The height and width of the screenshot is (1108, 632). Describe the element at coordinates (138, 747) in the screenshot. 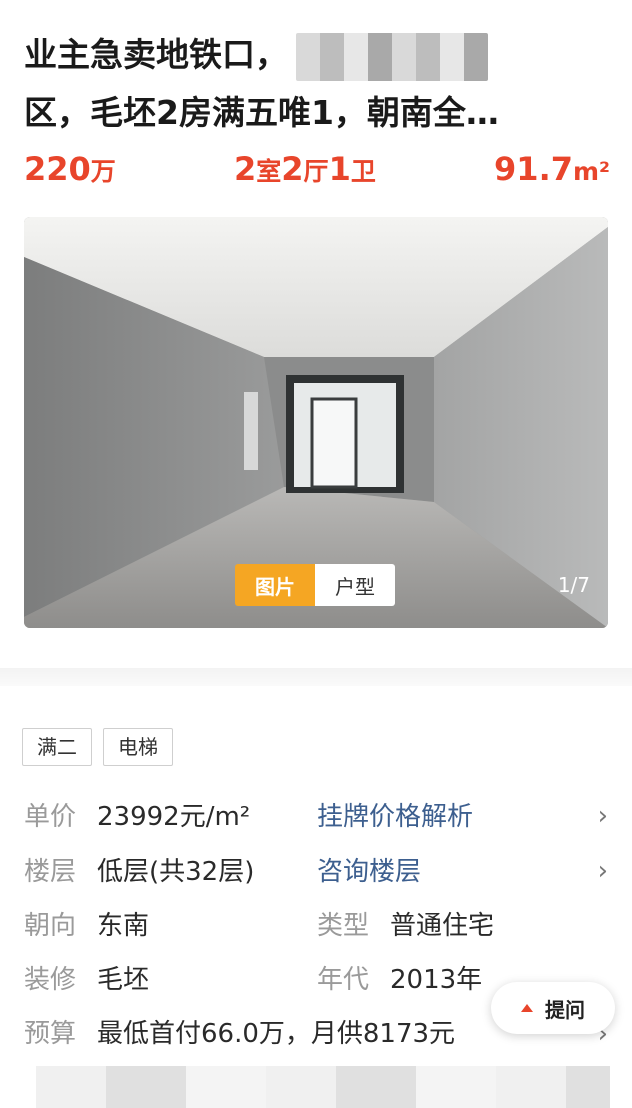

I see `tag-item: 电梯` at that location.